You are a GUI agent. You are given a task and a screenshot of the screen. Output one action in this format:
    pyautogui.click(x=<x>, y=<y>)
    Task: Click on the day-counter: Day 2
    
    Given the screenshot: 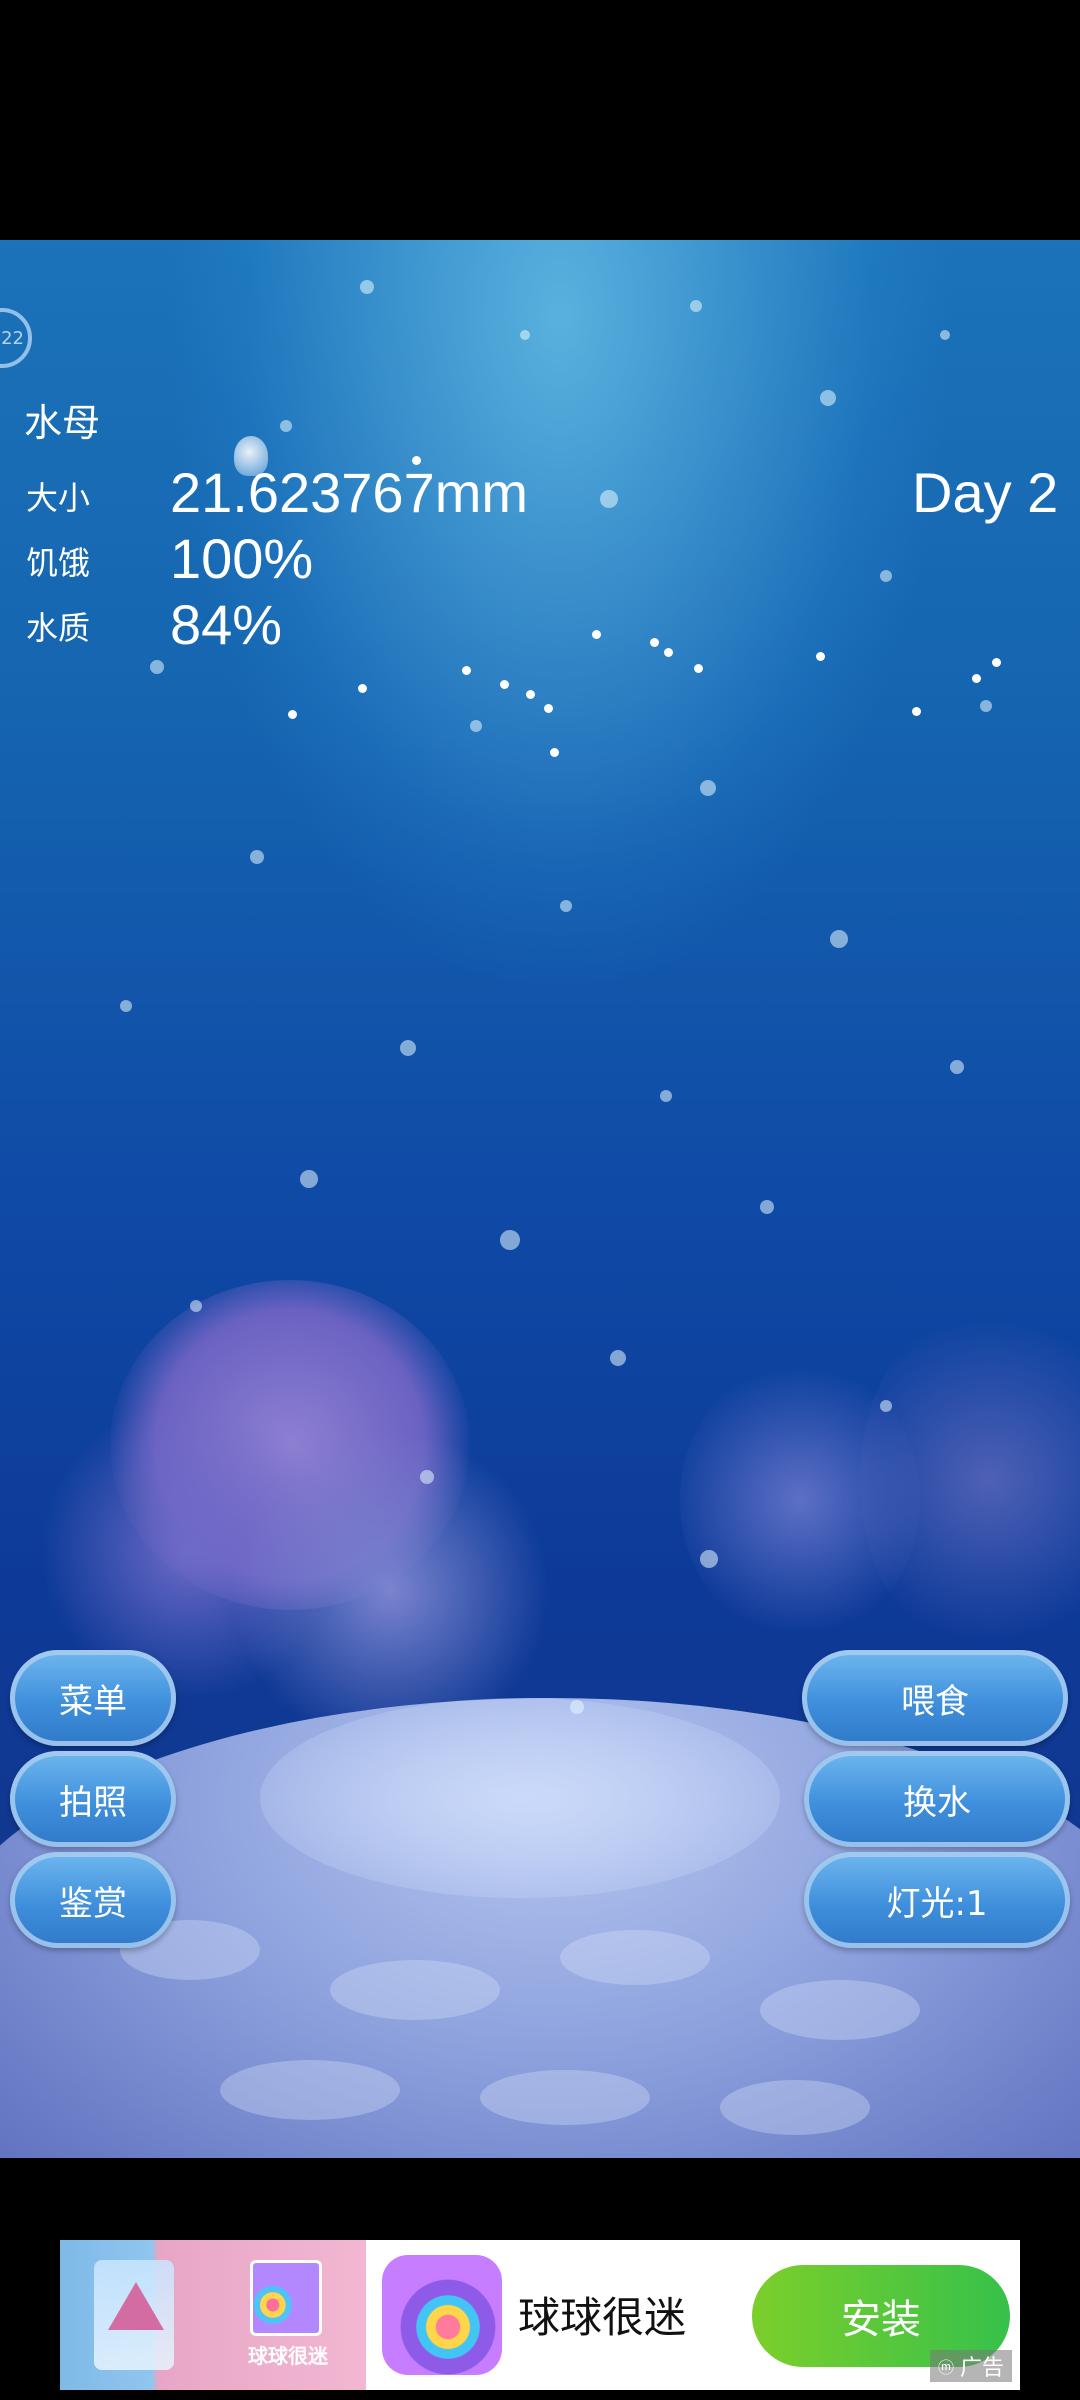 What is the action you would take?
    pyautogui.click(x=985, y=492)
    